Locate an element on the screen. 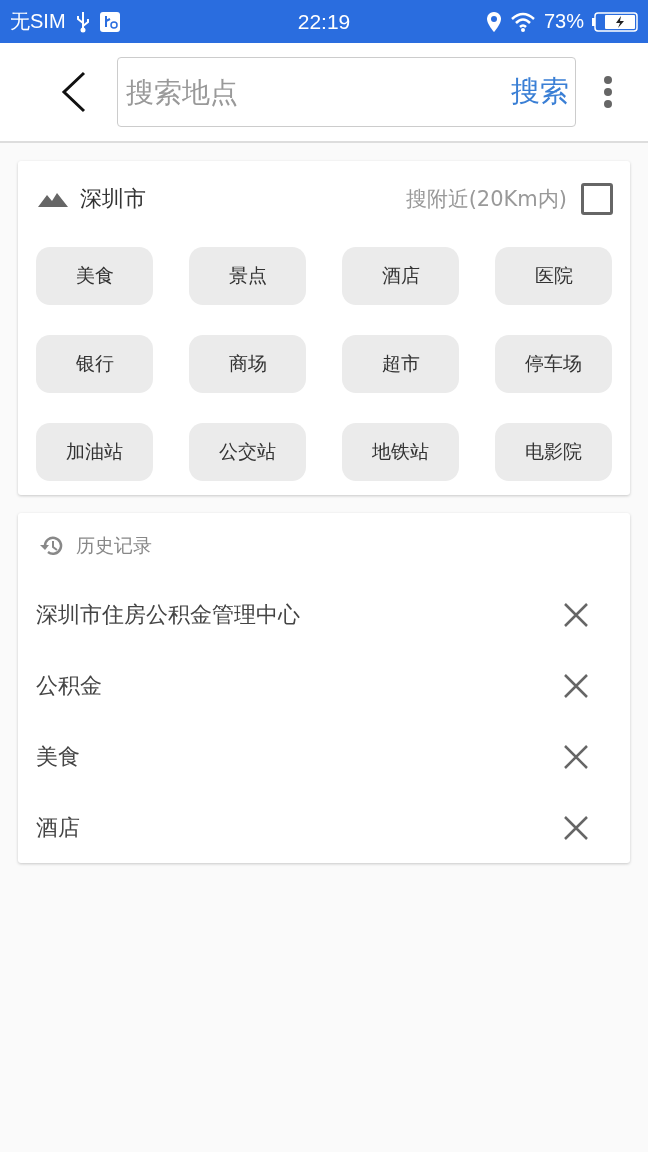 The height and width of the screenshot is (1152, 648). battery-icon is located at coordinates (615, 21).